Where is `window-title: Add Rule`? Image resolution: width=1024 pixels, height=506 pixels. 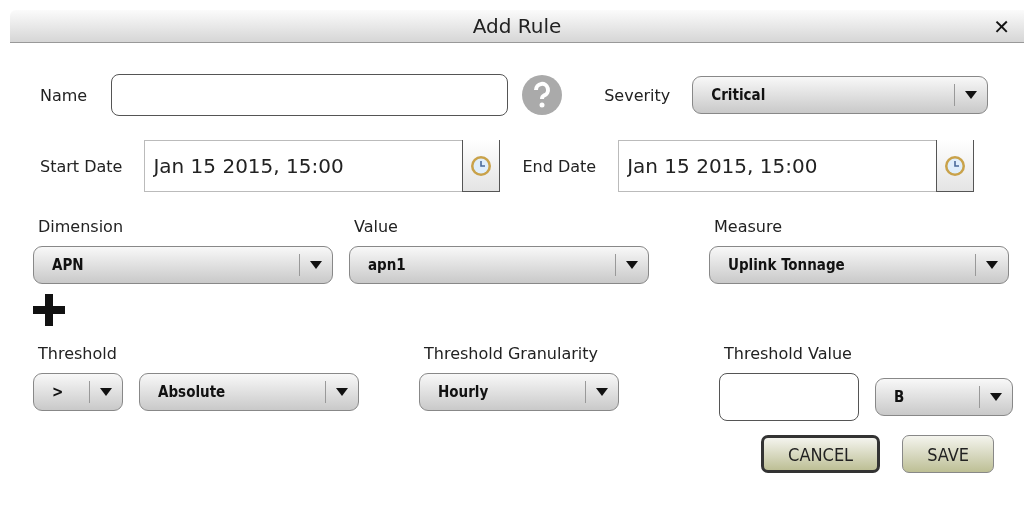
window-title: Add Rule is located at coordinates (517, 26).